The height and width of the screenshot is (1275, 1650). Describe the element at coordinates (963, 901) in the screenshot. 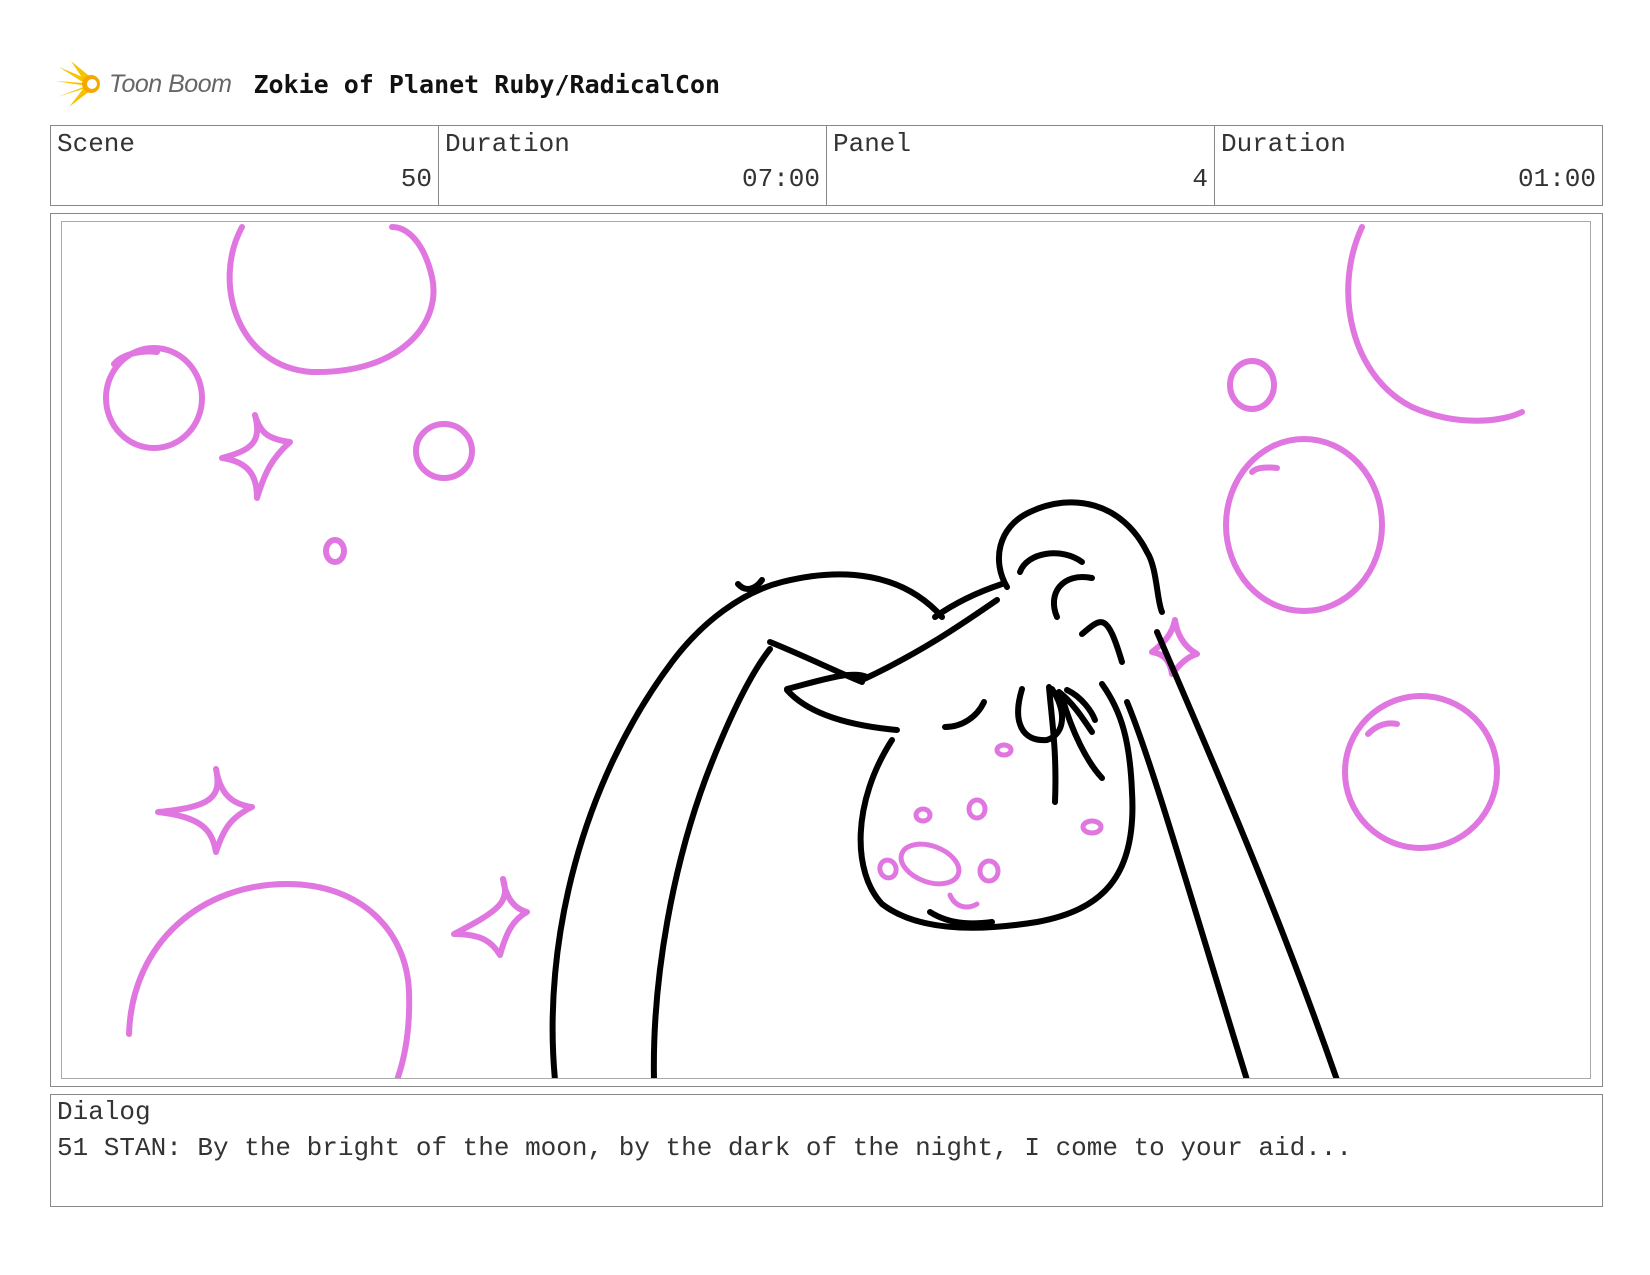

I see `chin-mark` at that location.